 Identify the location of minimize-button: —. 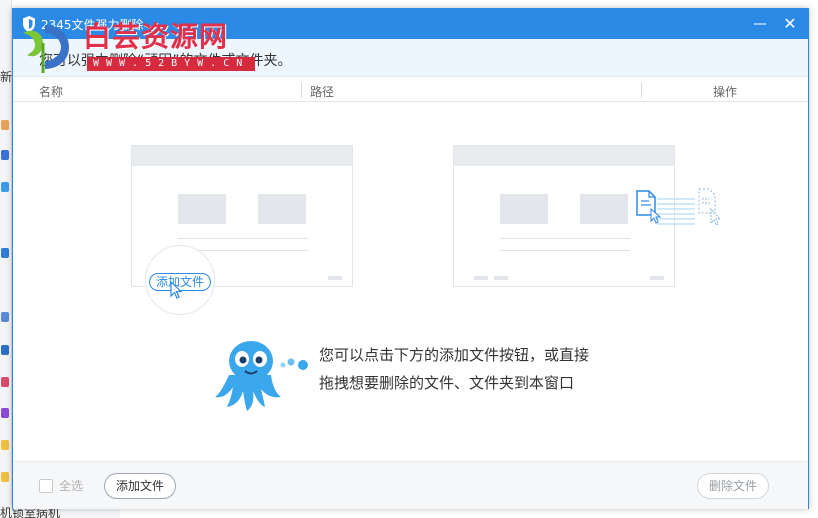
(760, 24).